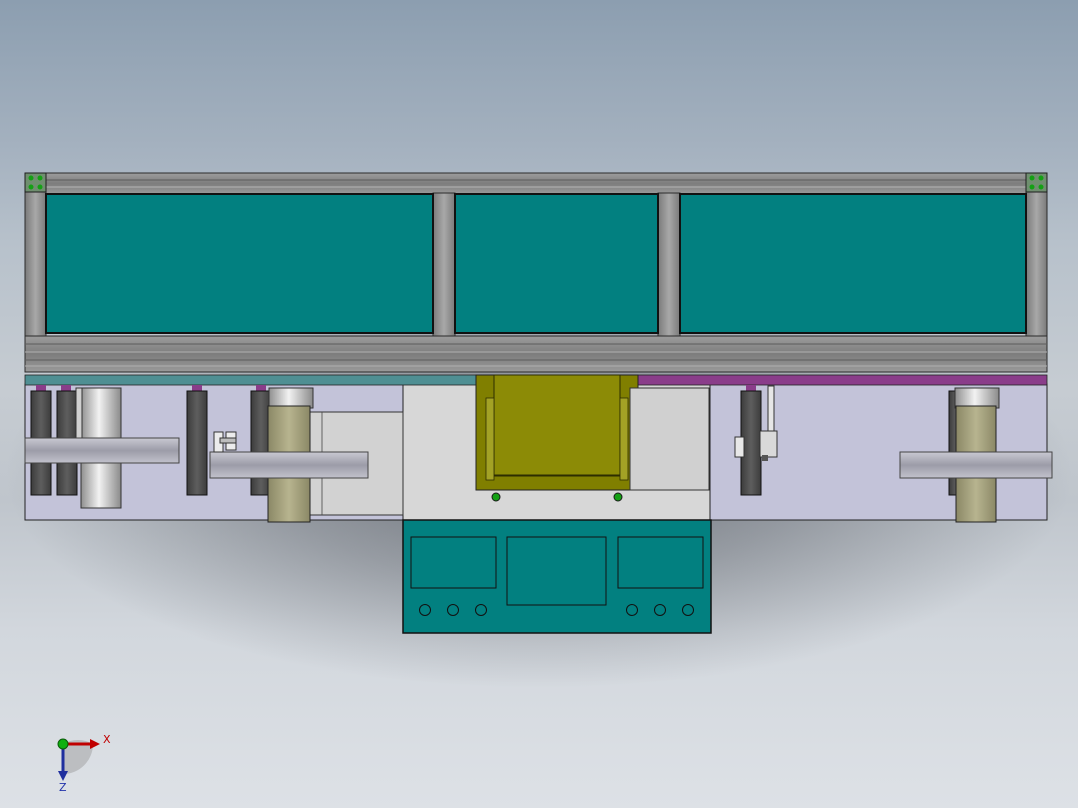 This screenshot has height=808, width=1078. Describe the element at coordinates (556, 263) in the screenshot. I see `window-panel-center` at that location.